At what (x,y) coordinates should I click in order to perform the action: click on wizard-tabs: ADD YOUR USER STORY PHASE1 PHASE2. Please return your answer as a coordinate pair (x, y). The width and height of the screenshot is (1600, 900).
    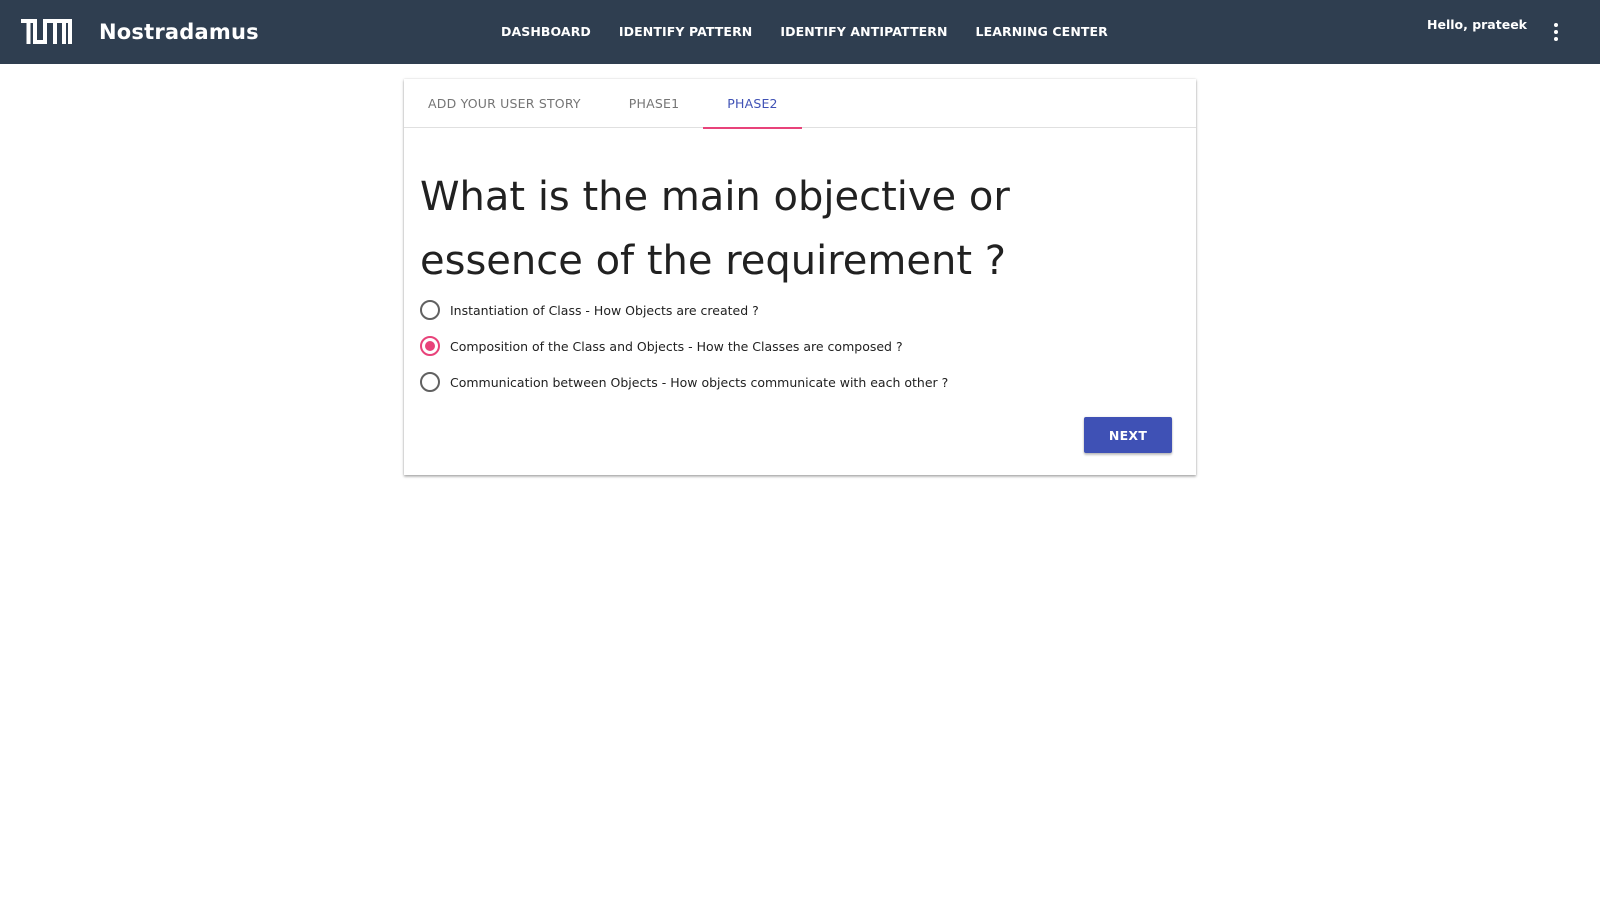
    Looking at the image, I should click on (800, 104).